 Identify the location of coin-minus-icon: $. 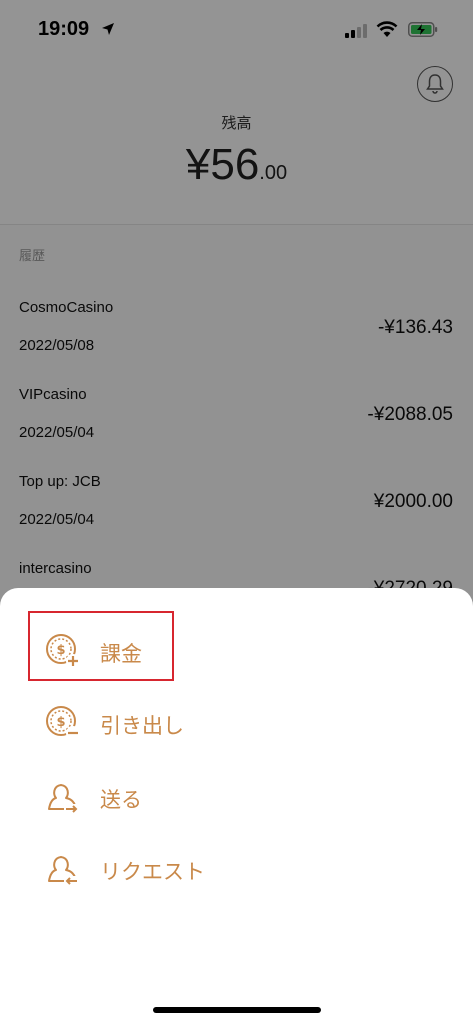
(63, 723).